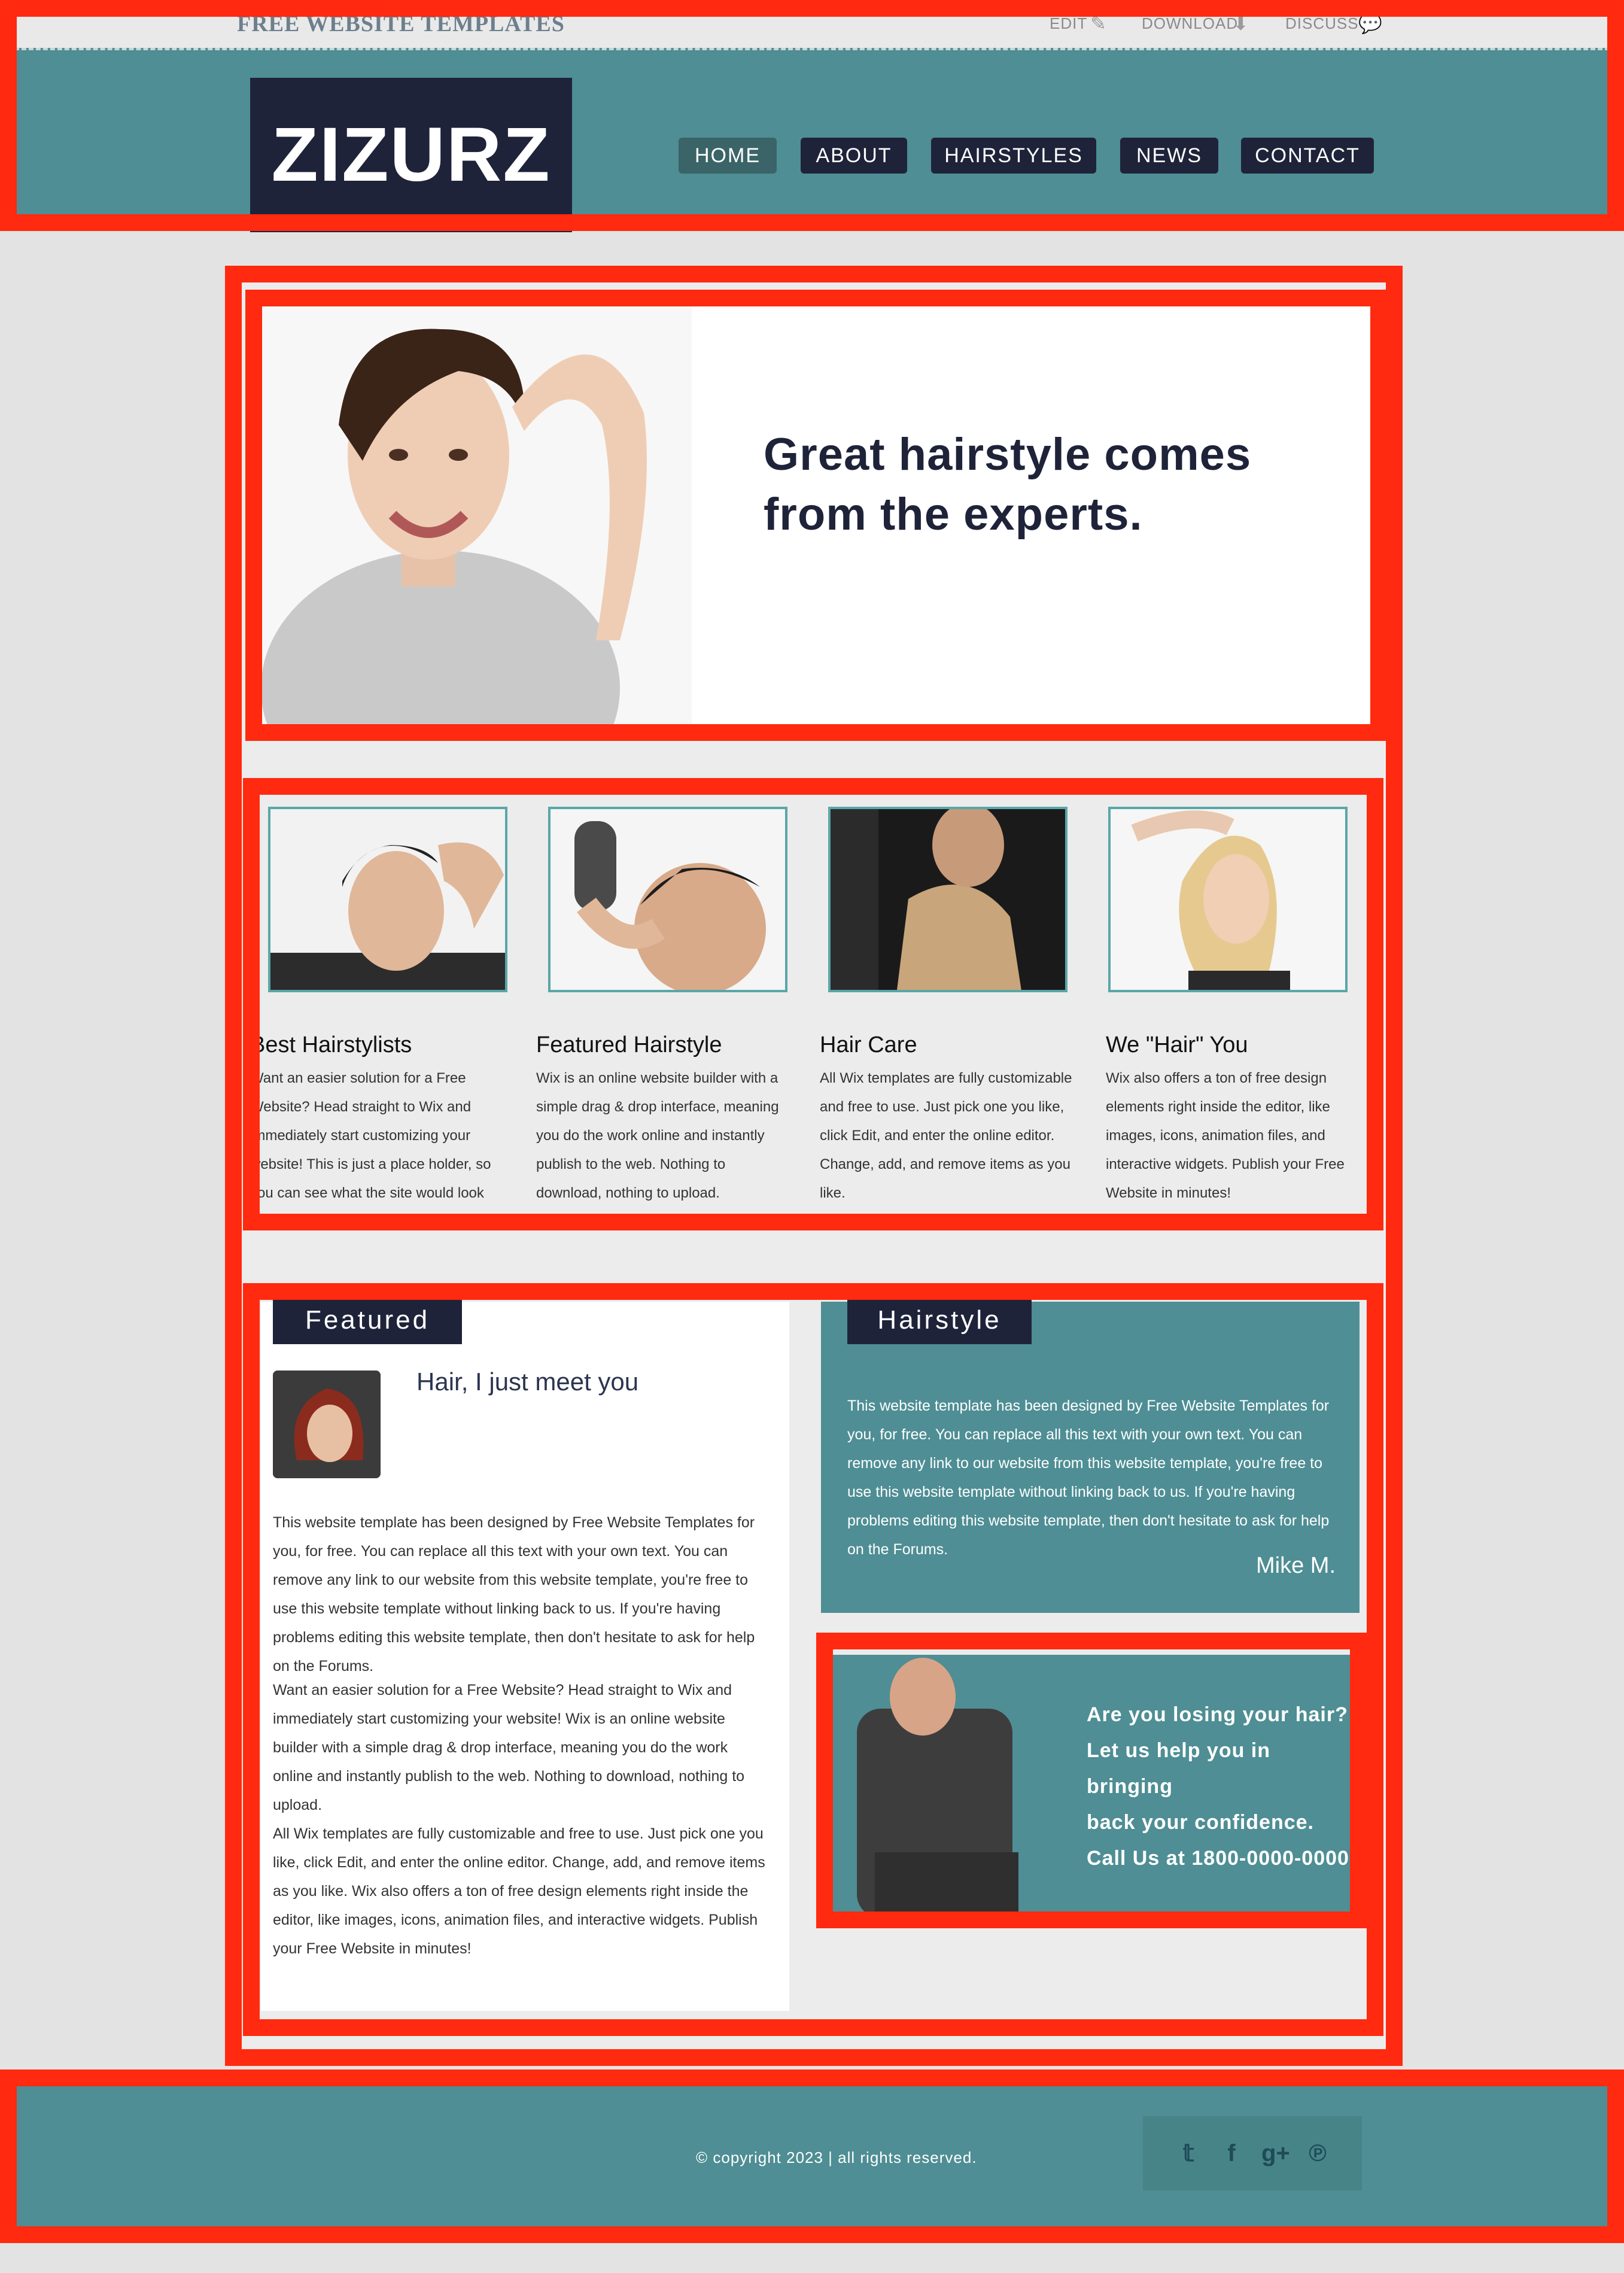  I want to click on highlight-header, so click(812, 115).